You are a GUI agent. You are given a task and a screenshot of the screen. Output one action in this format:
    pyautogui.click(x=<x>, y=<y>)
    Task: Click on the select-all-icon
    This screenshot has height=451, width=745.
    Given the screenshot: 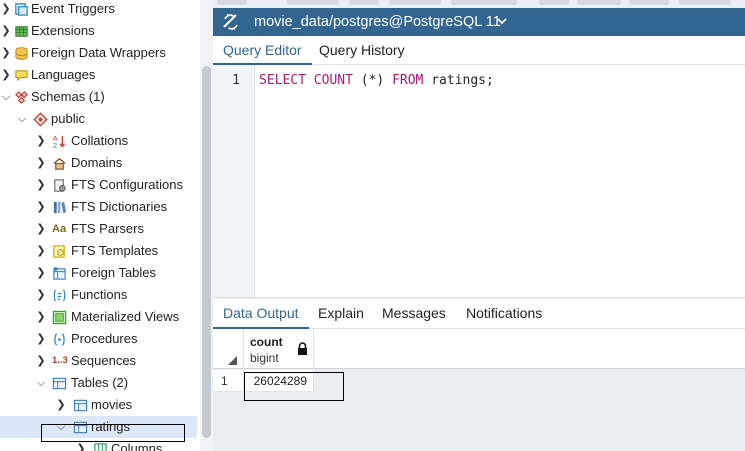 What is the action you would take?
    pyautogui.click(x=232, y=360)
    